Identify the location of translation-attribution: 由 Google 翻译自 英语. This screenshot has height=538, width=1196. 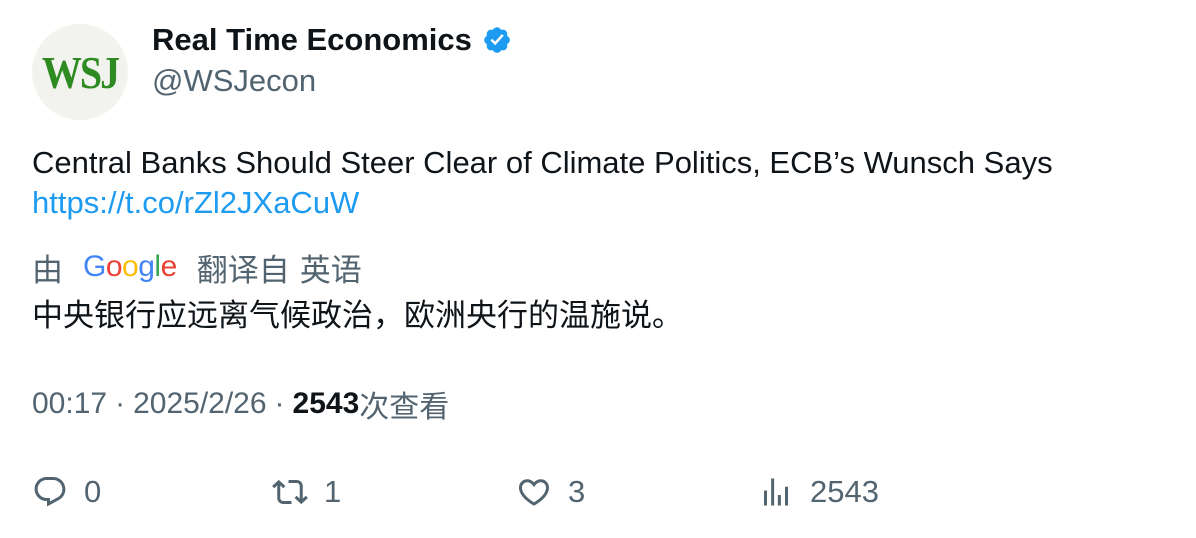
(197, 267).